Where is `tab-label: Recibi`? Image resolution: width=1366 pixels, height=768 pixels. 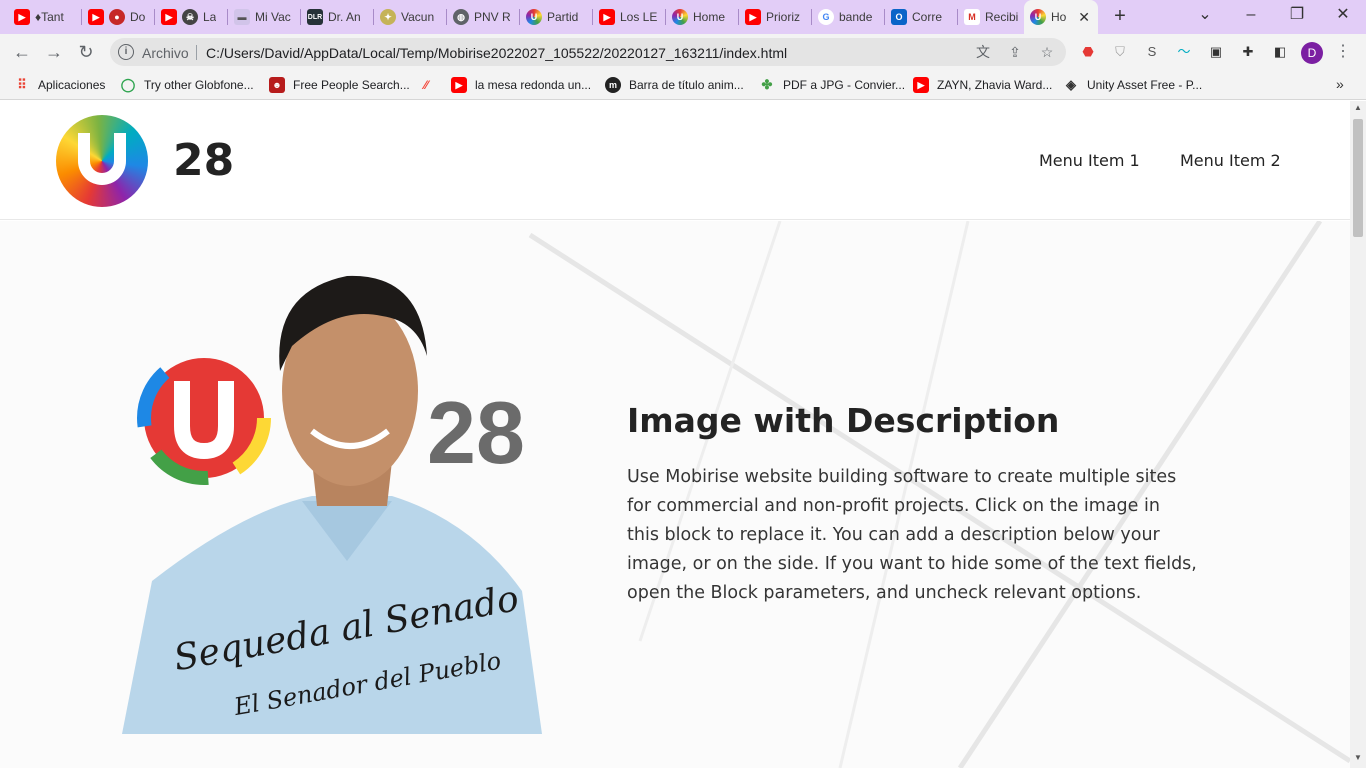
tab-label: Recibi is located at coordinates (1002, 17).